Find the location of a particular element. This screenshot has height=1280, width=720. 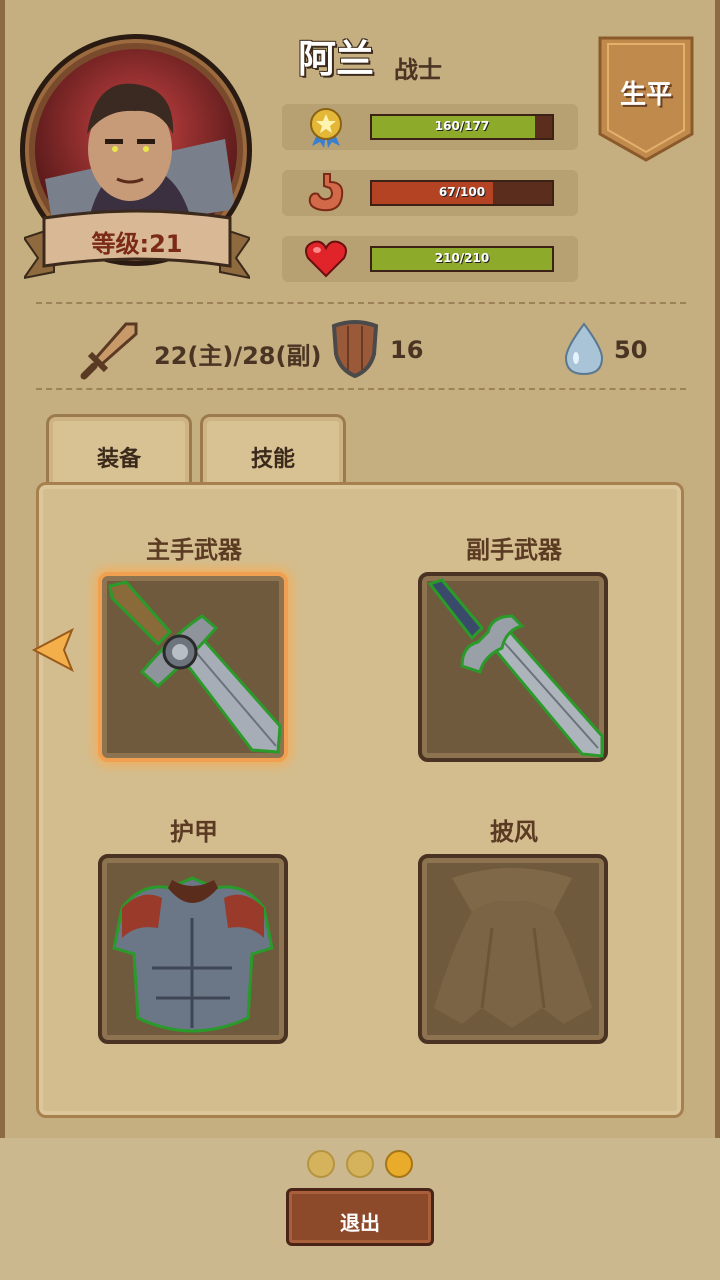

exp-bar: 160/177 is located at coordinates (462, 127).